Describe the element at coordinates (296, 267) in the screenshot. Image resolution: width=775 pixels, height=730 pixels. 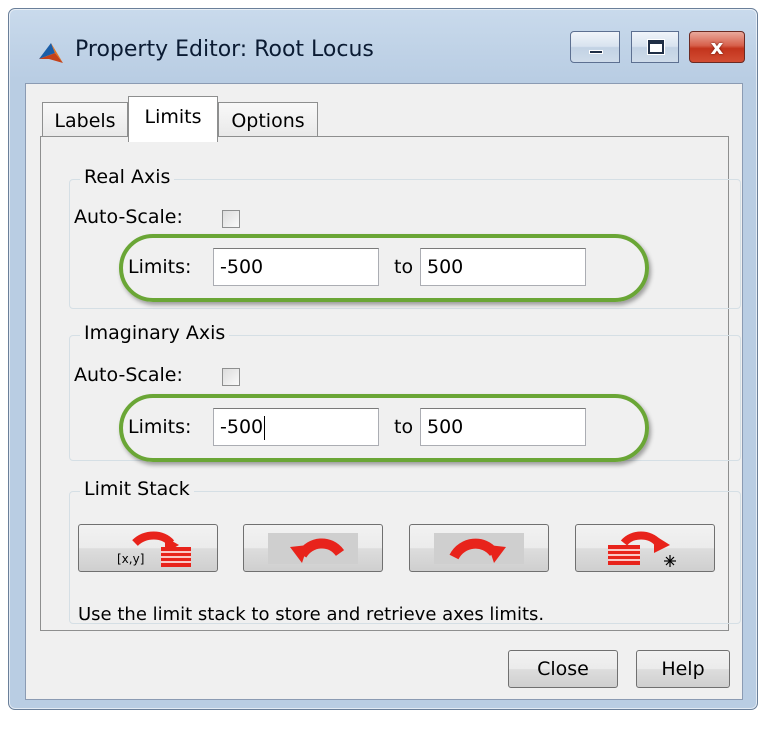
I see `real-min-limit-input: -500` at that location.